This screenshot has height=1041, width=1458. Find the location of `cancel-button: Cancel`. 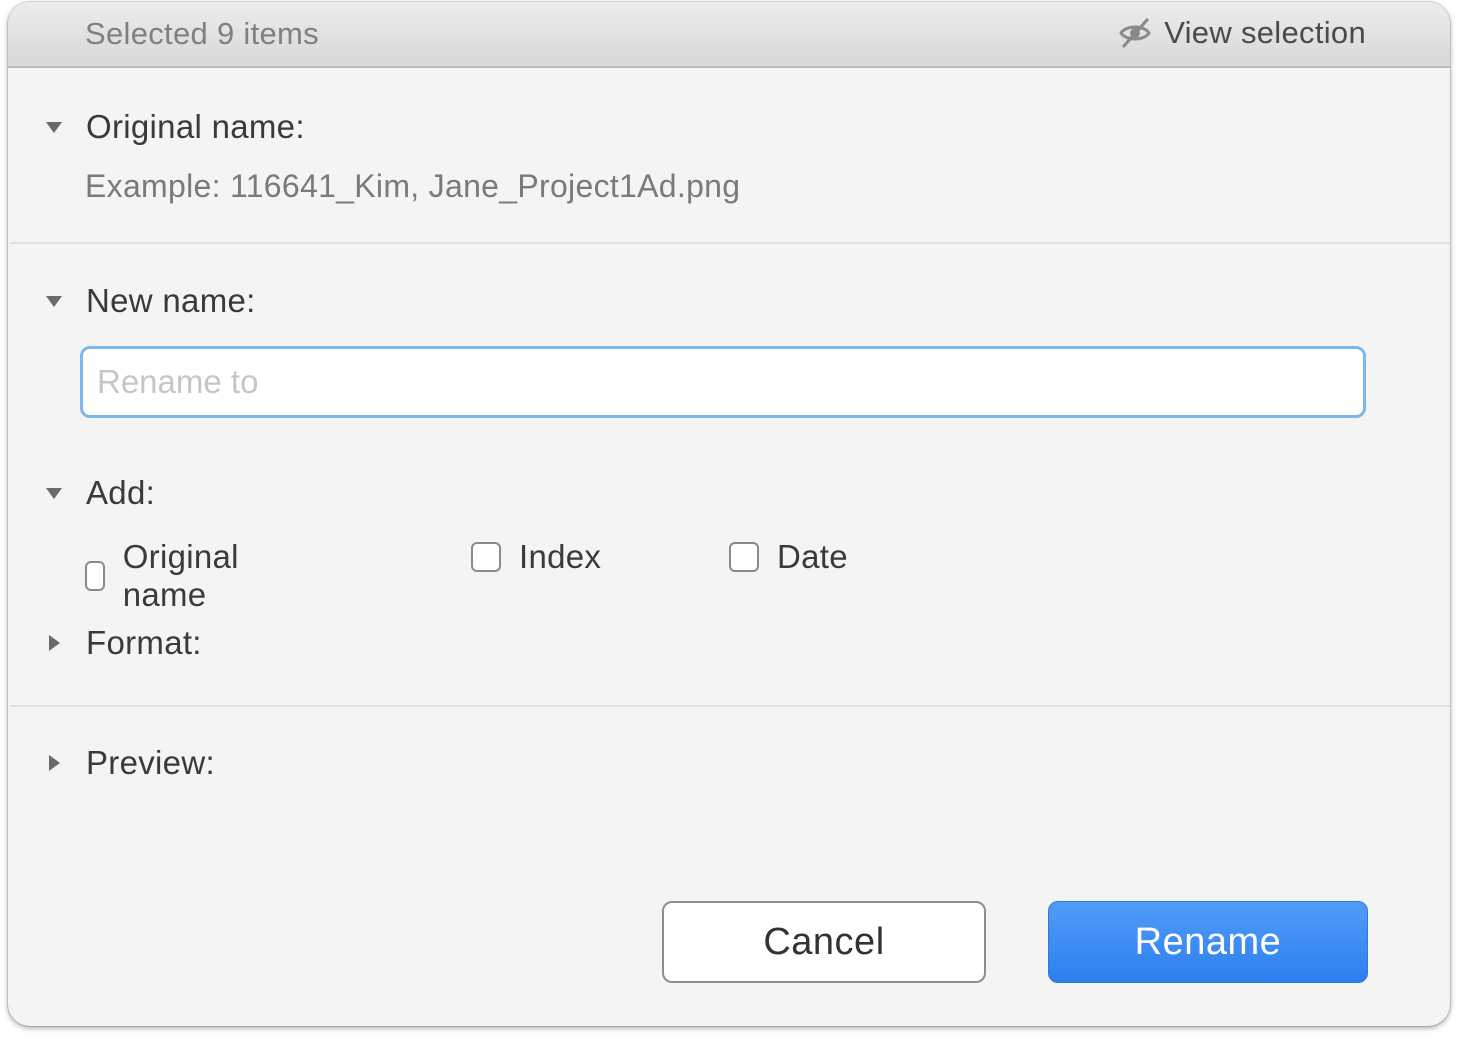

cancel-button: Cancel is located at coordinates (824, 942).